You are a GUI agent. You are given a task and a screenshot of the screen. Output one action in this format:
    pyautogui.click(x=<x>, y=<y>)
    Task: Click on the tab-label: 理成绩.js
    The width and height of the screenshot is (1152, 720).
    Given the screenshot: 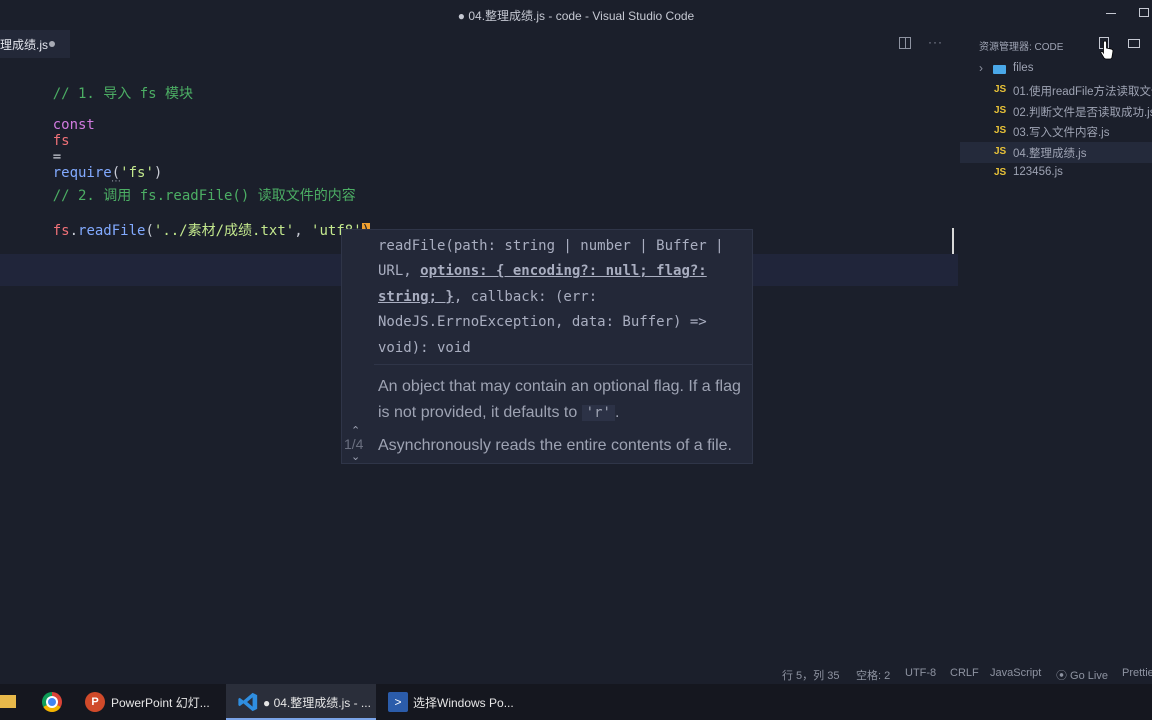 What is the action you would take?
    pyautogui.click(x=24, y=45)
    